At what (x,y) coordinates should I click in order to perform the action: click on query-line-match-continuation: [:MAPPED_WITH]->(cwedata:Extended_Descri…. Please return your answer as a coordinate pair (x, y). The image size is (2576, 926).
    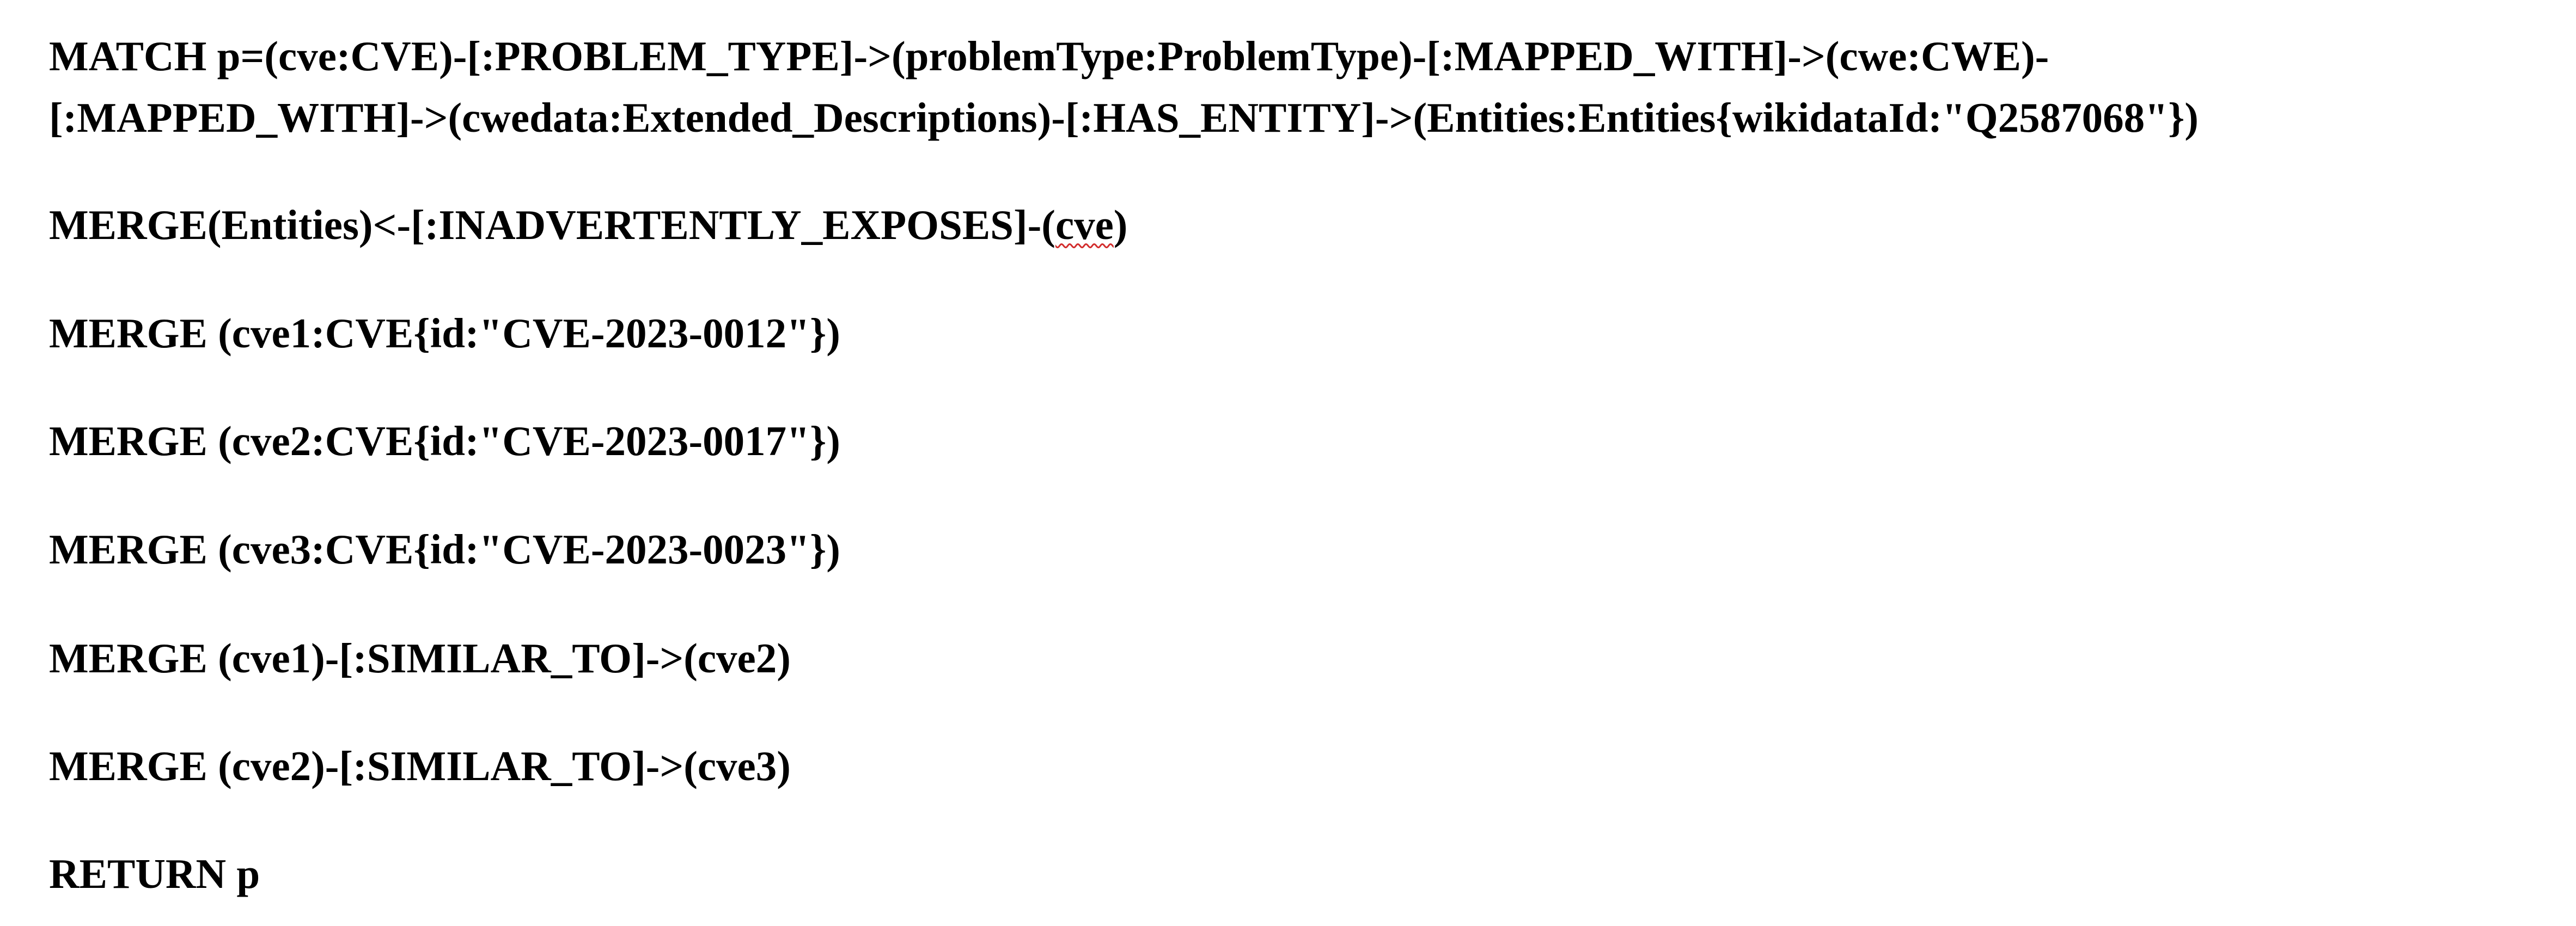
    Looking at the image, I should click on (1124, 117).